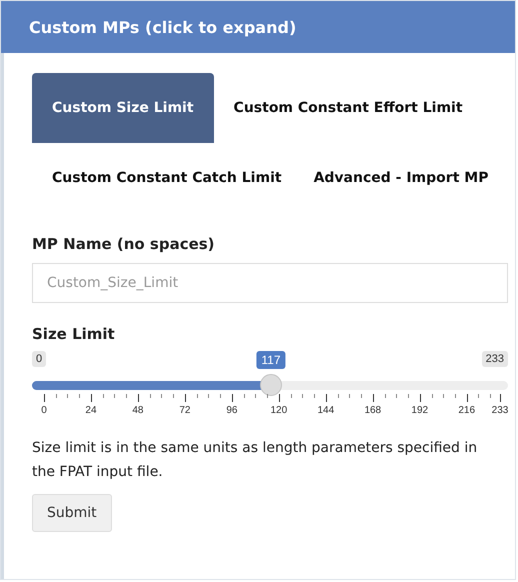  Describe the element at coordinates (39, 359) in the screenshot. I see `min-label: 0` at that location.